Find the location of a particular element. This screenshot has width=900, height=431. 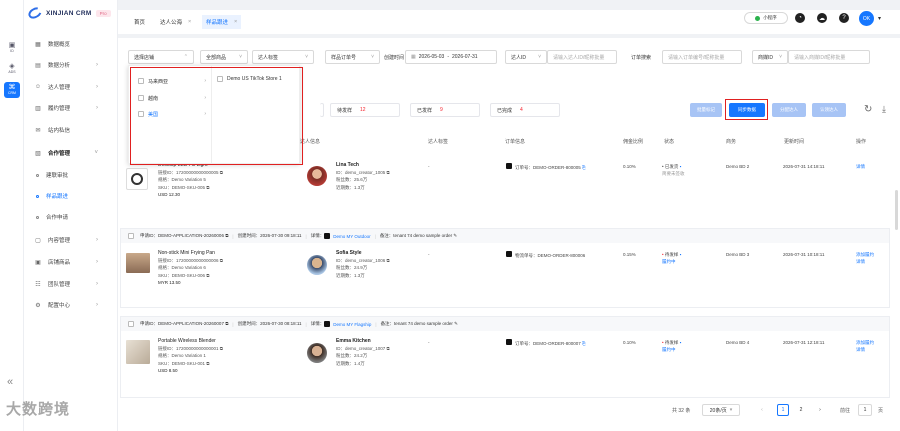

mini-program-button: 小程序 is located at coordinates (766, 18).